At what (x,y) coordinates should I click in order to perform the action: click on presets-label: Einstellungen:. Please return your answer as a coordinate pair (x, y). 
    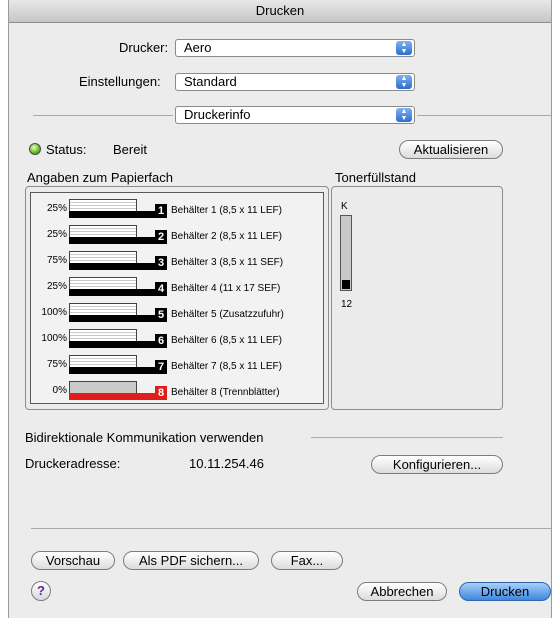
    Looking at the image, I should click on (120, 81).